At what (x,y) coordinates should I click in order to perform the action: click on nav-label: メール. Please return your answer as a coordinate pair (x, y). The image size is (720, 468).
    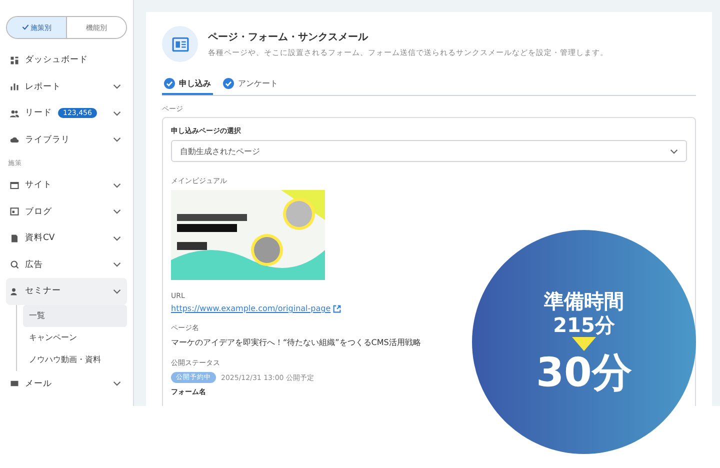
    Looking at the image, I should click on (38, 384).